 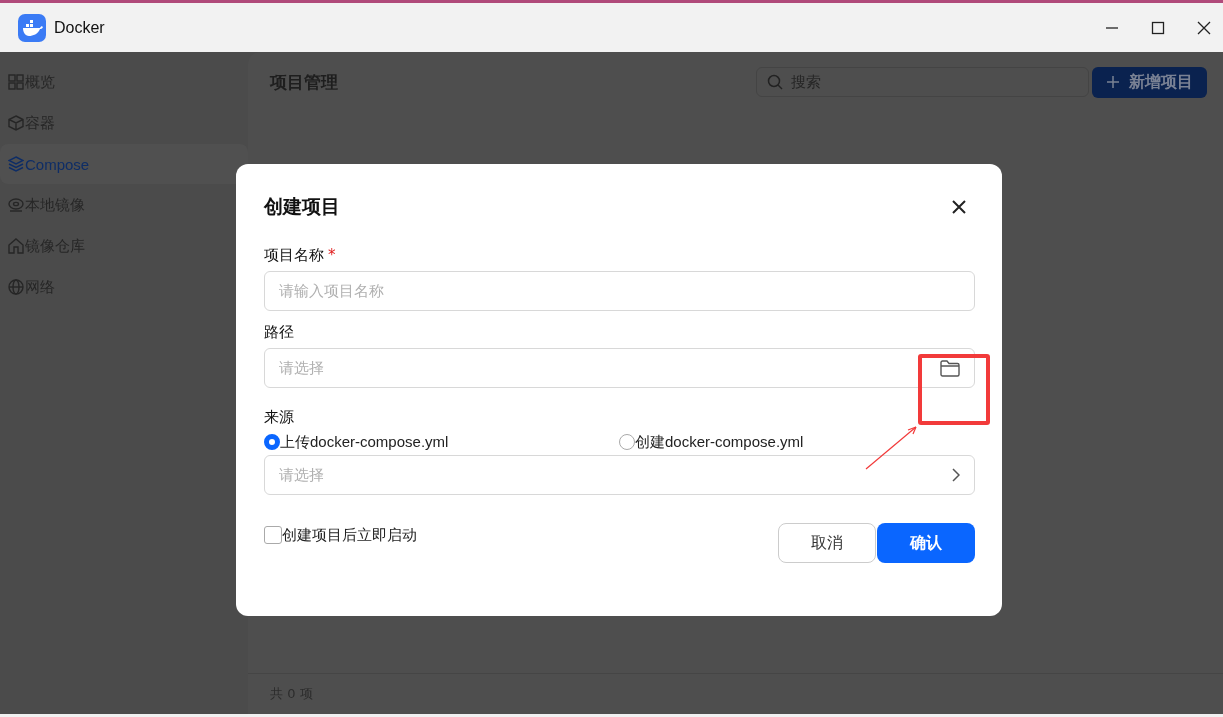 What do you see at coordinates (441, 442) in the screenshot?
I see `radio-option: 上传docker-compose.yml` at bounding box center [441, 442].